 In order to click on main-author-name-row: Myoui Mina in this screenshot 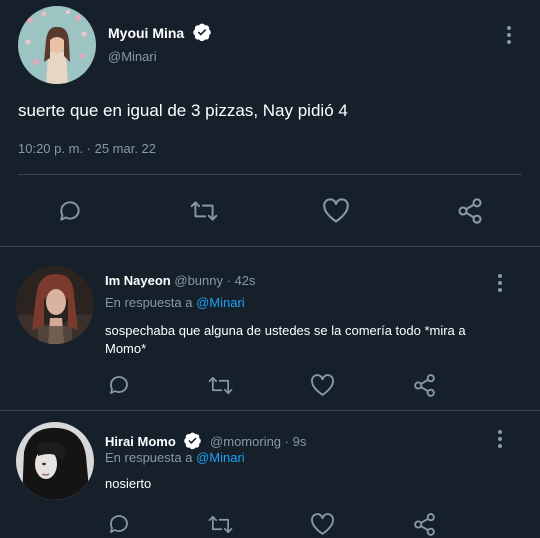, I will do `click(160, 32)`.